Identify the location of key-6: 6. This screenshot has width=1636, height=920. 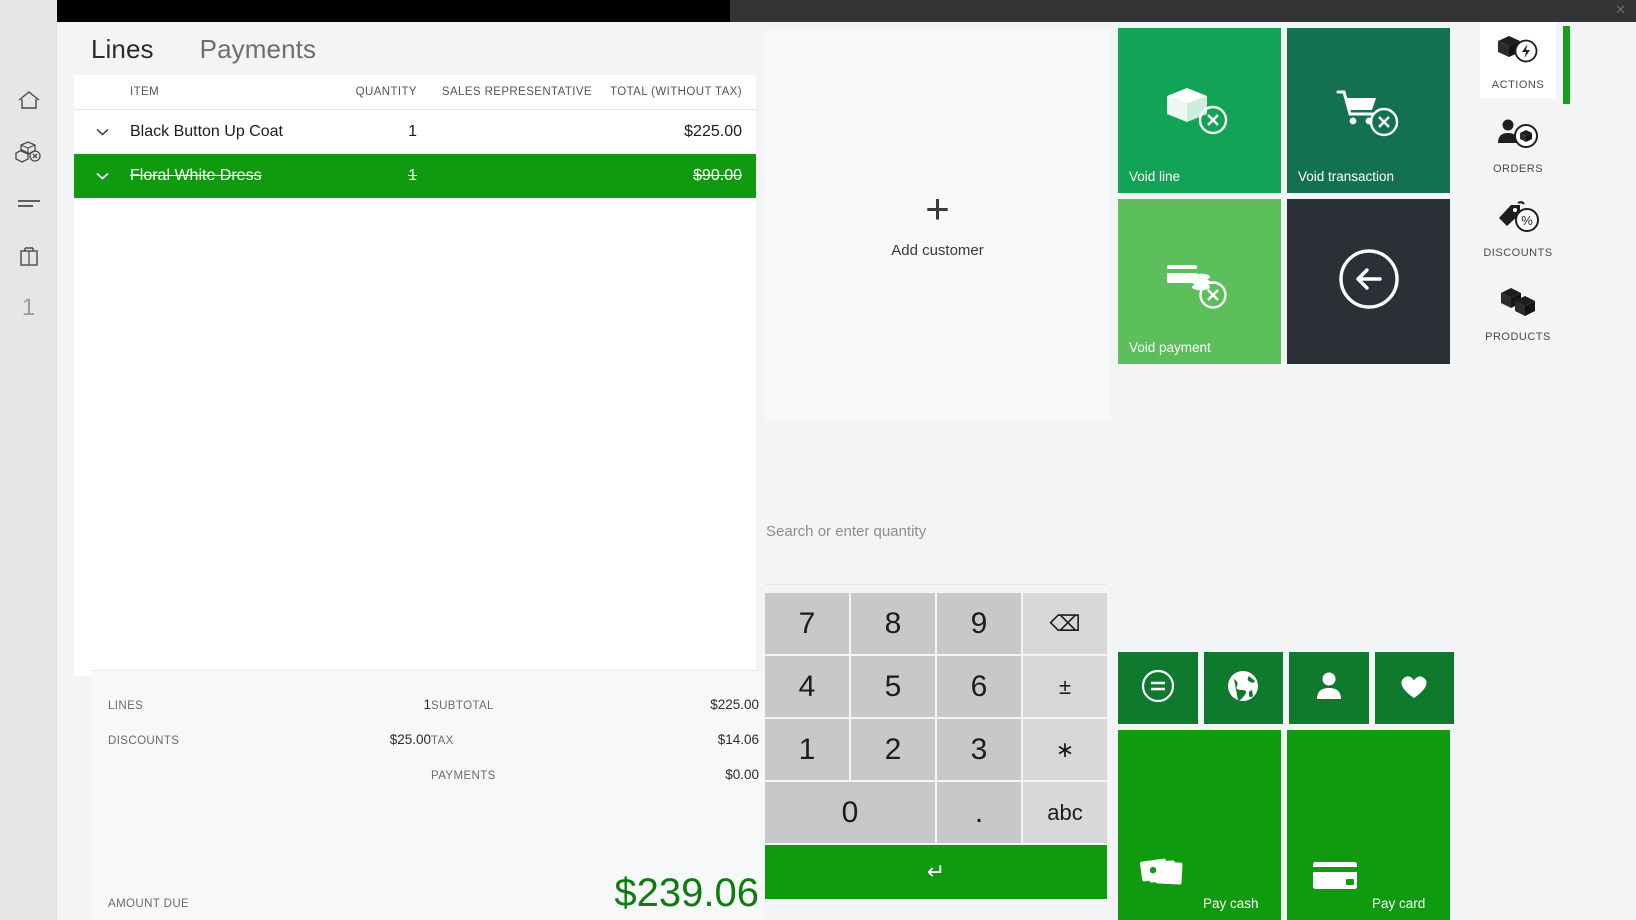
(979, 686).